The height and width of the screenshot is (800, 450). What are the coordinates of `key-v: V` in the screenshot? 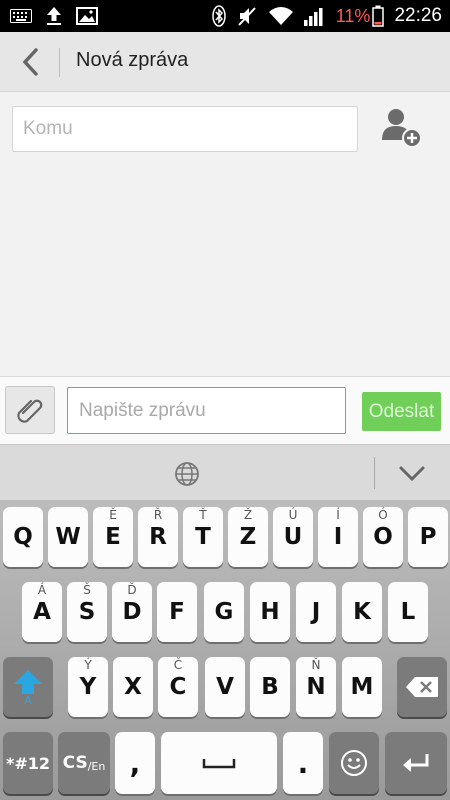 It's located at (225, 687).